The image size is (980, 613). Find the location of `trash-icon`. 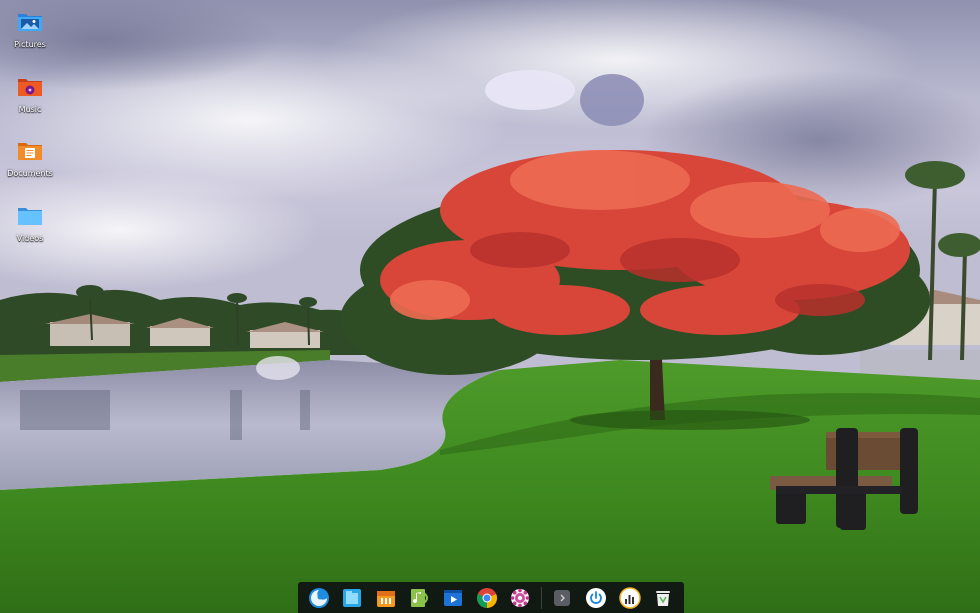

trash-icon is located at coordinates (663, 598).